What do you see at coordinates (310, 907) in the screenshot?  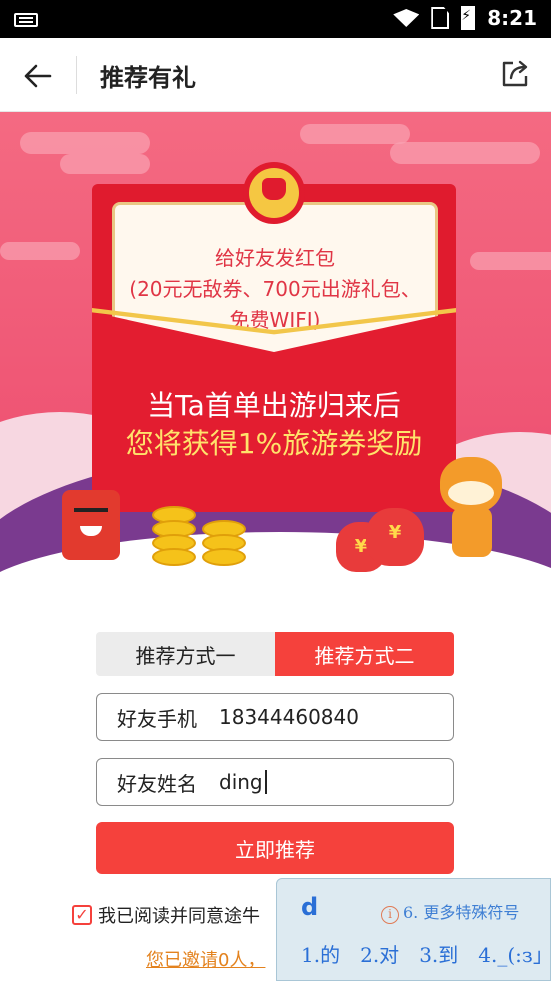 I see `ime-composition: d` at bounding box center [310, 907].